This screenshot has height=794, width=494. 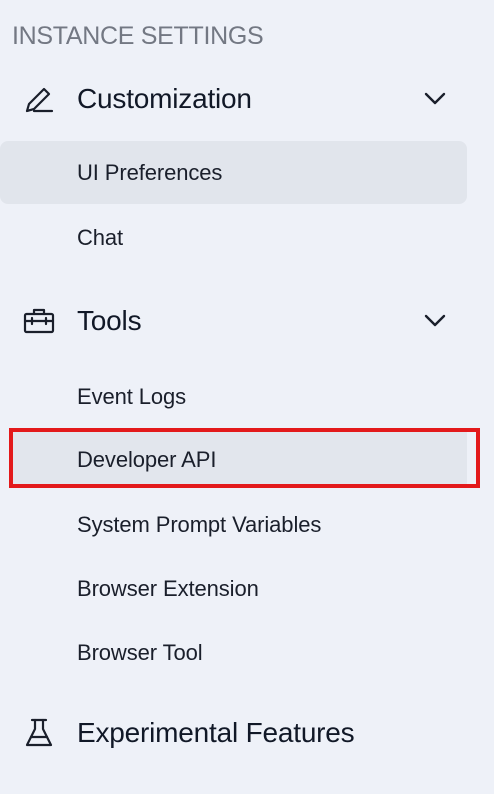 What do you see at coordinates (100, 237) in the screenshot?
I see `sidebar-item-label: Chat` at bounding box center [100, 237].